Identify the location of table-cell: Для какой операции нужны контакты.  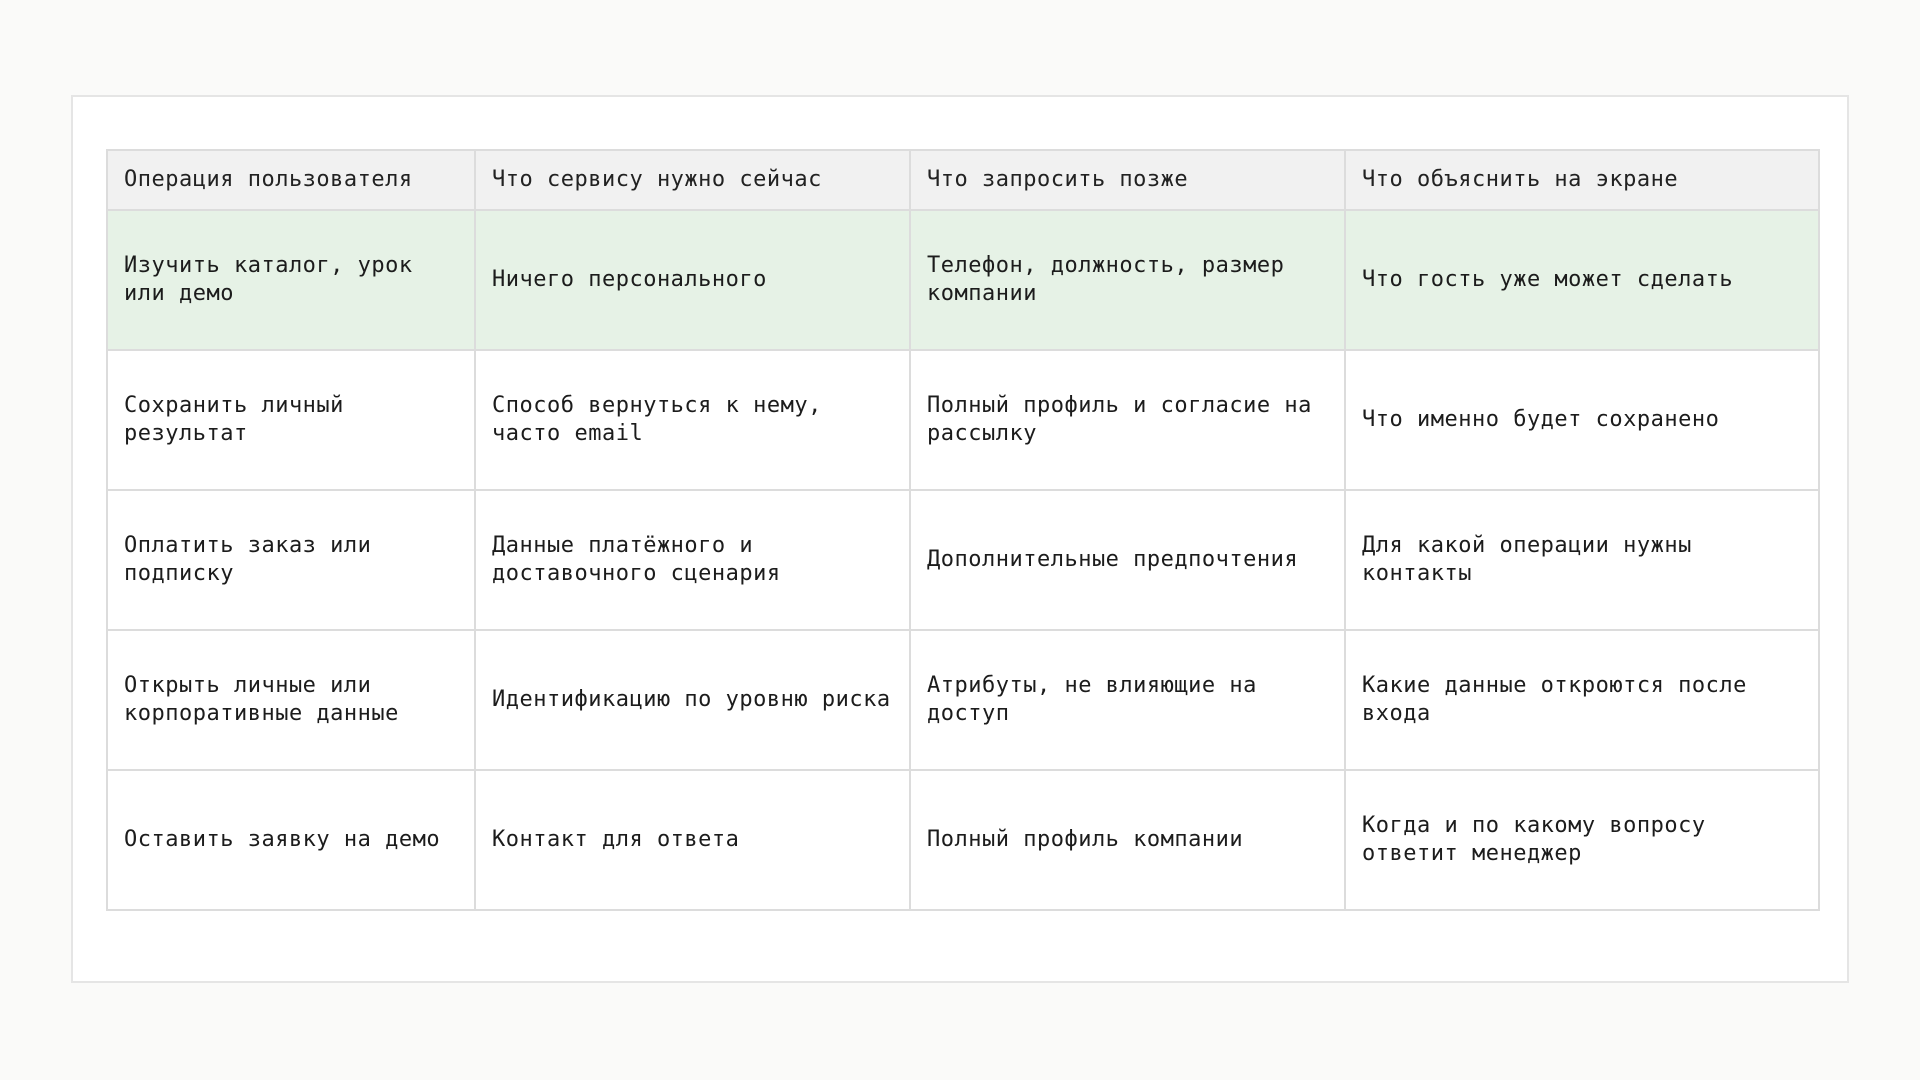
(1582, 560).